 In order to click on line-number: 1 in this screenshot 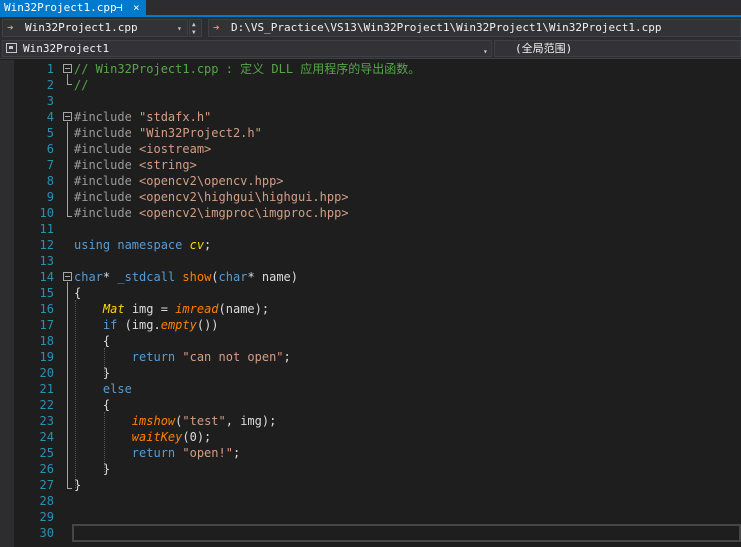, I will do `click(50, 69)`.